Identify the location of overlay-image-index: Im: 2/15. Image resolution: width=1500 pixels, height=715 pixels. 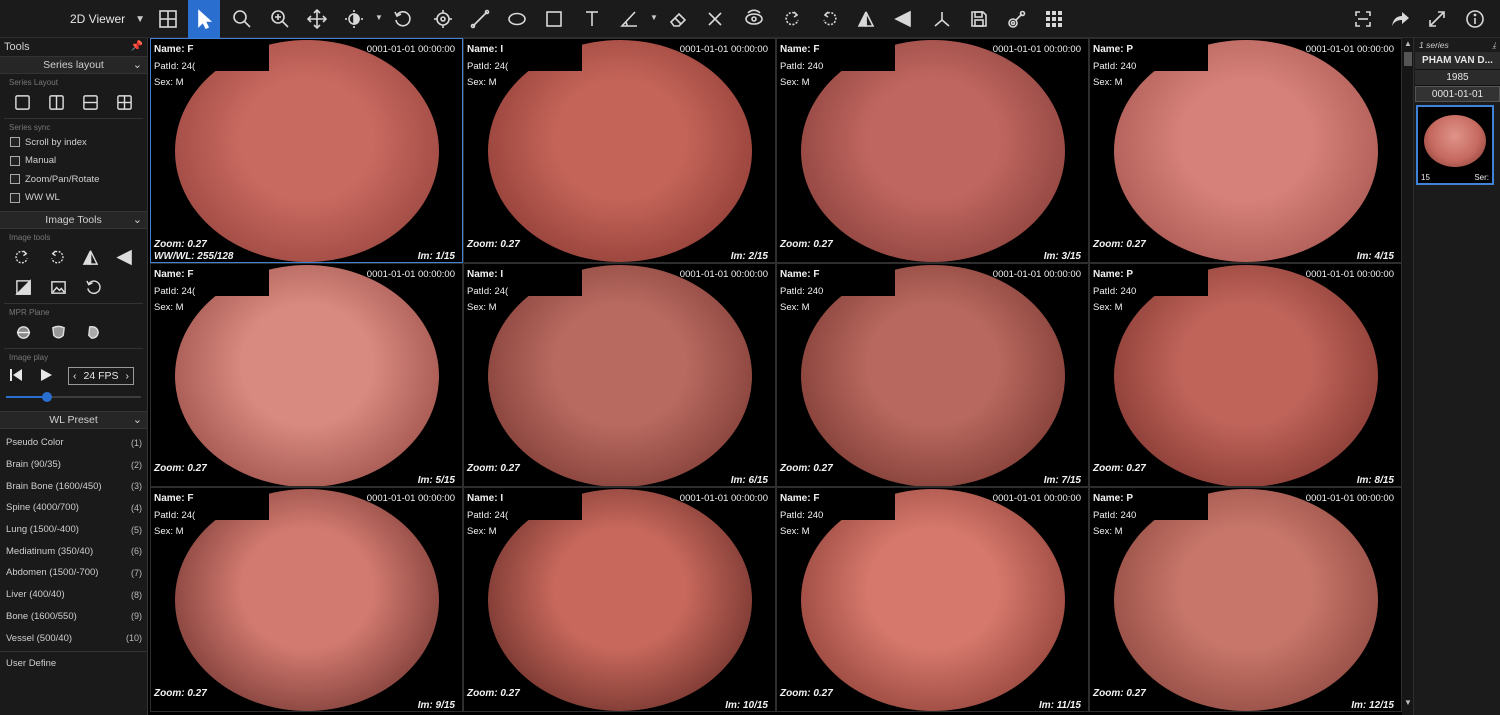
(749, 256).